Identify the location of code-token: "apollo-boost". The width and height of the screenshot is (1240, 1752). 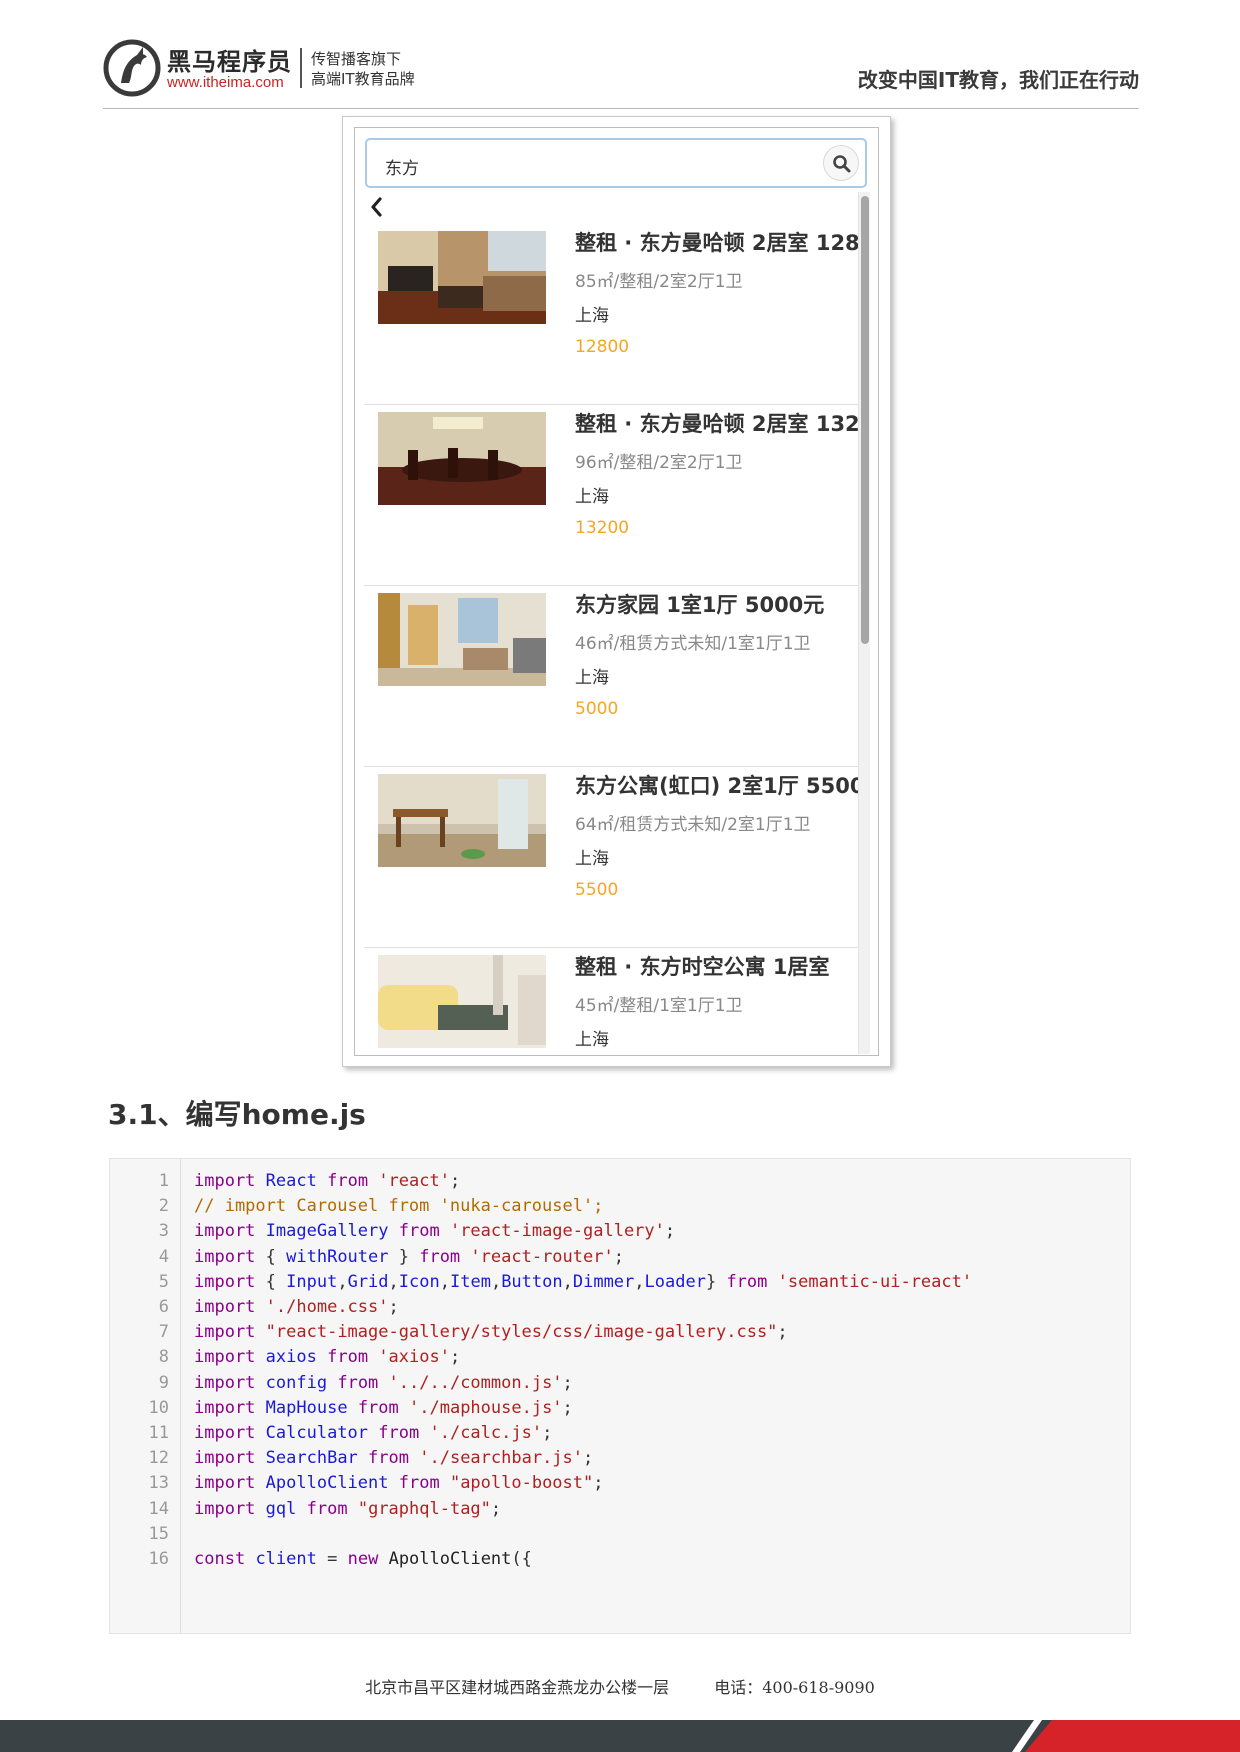
(521, 1483).